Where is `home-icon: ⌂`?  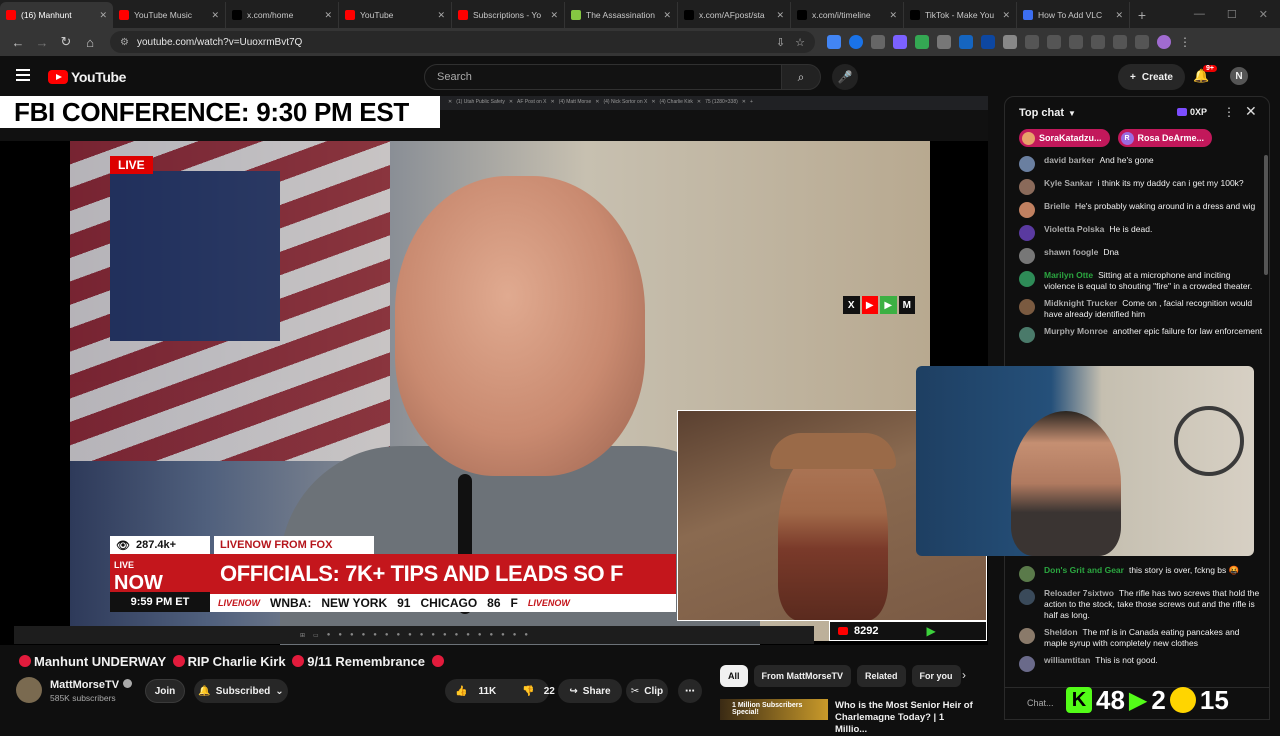
home-icon: ⌂ is located at coordinates (90, 42).